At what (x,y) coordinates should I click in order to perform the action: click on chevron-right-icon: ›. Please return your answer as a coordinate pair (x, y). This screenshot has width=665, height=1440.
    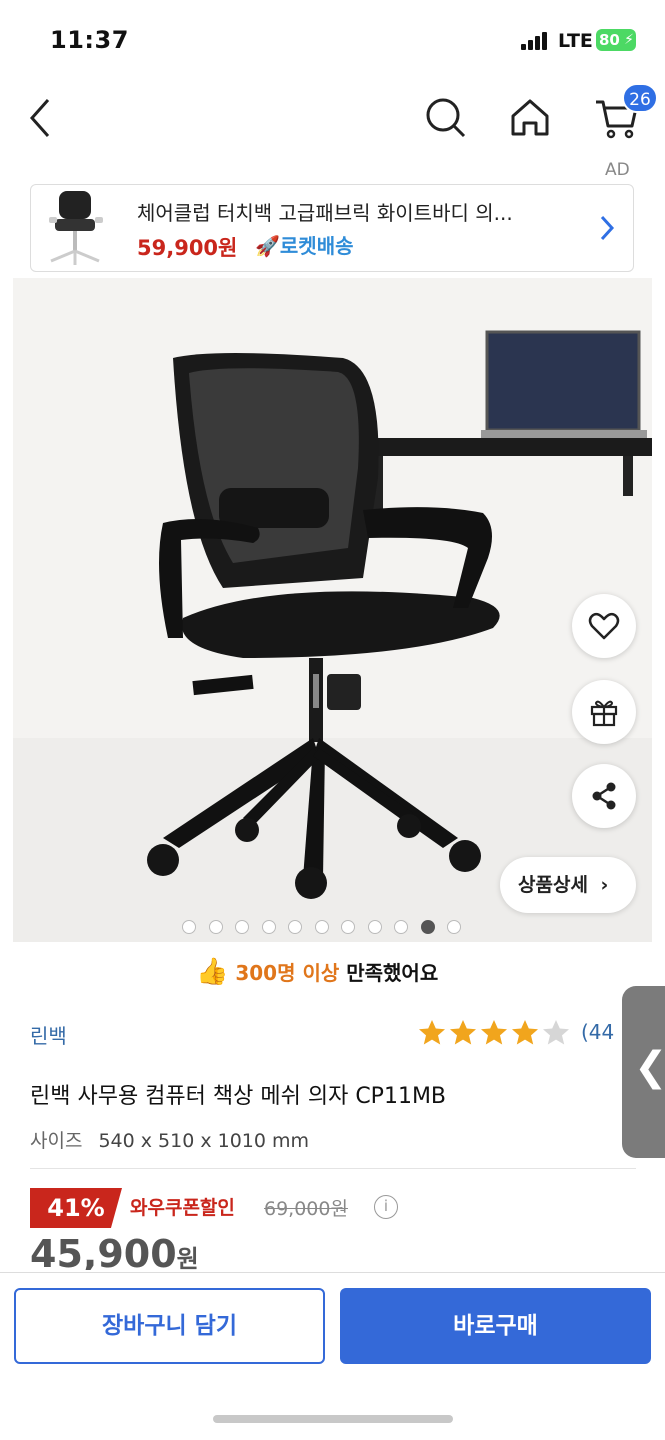
    Looking at the image, I should click on (604, 885).